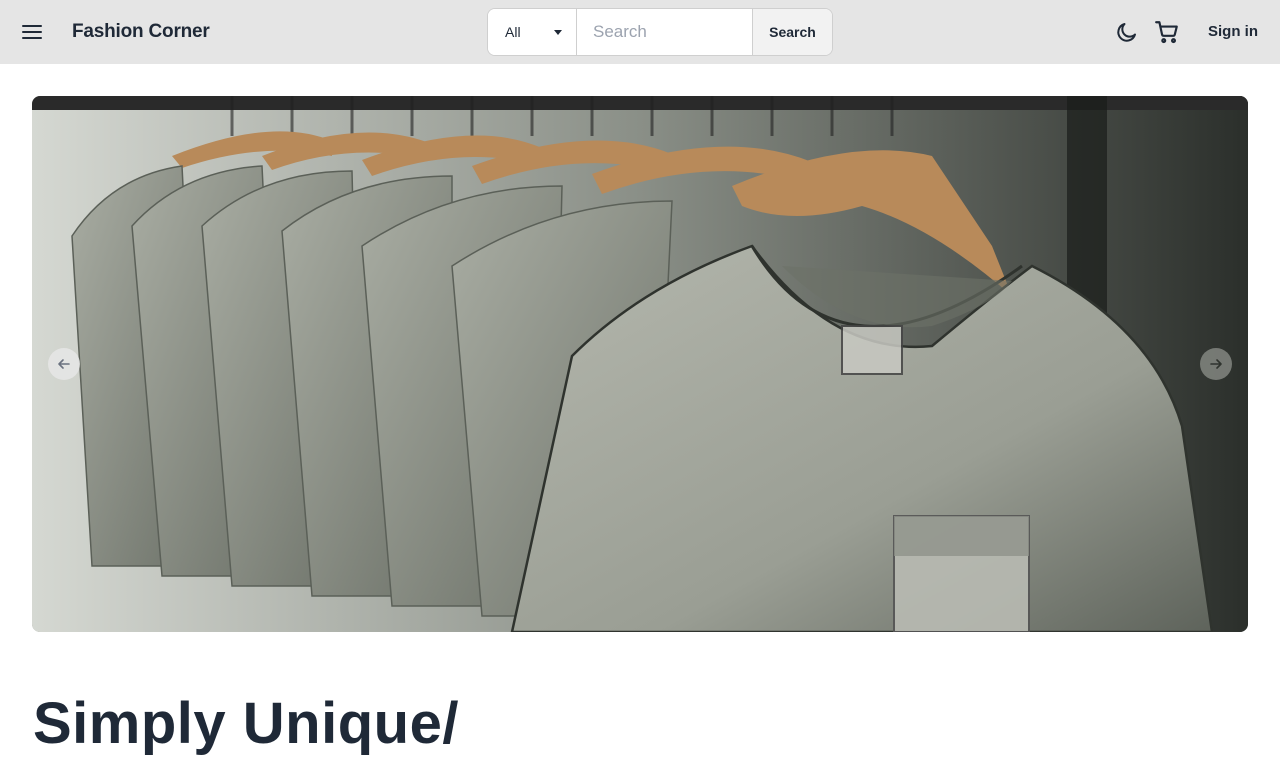 The width and height of the screenshot is (1280, 757). What do you see at coordinates (792, 32) in the screenshot?
I see `search-button: Search` at bounding box center [792, 32].